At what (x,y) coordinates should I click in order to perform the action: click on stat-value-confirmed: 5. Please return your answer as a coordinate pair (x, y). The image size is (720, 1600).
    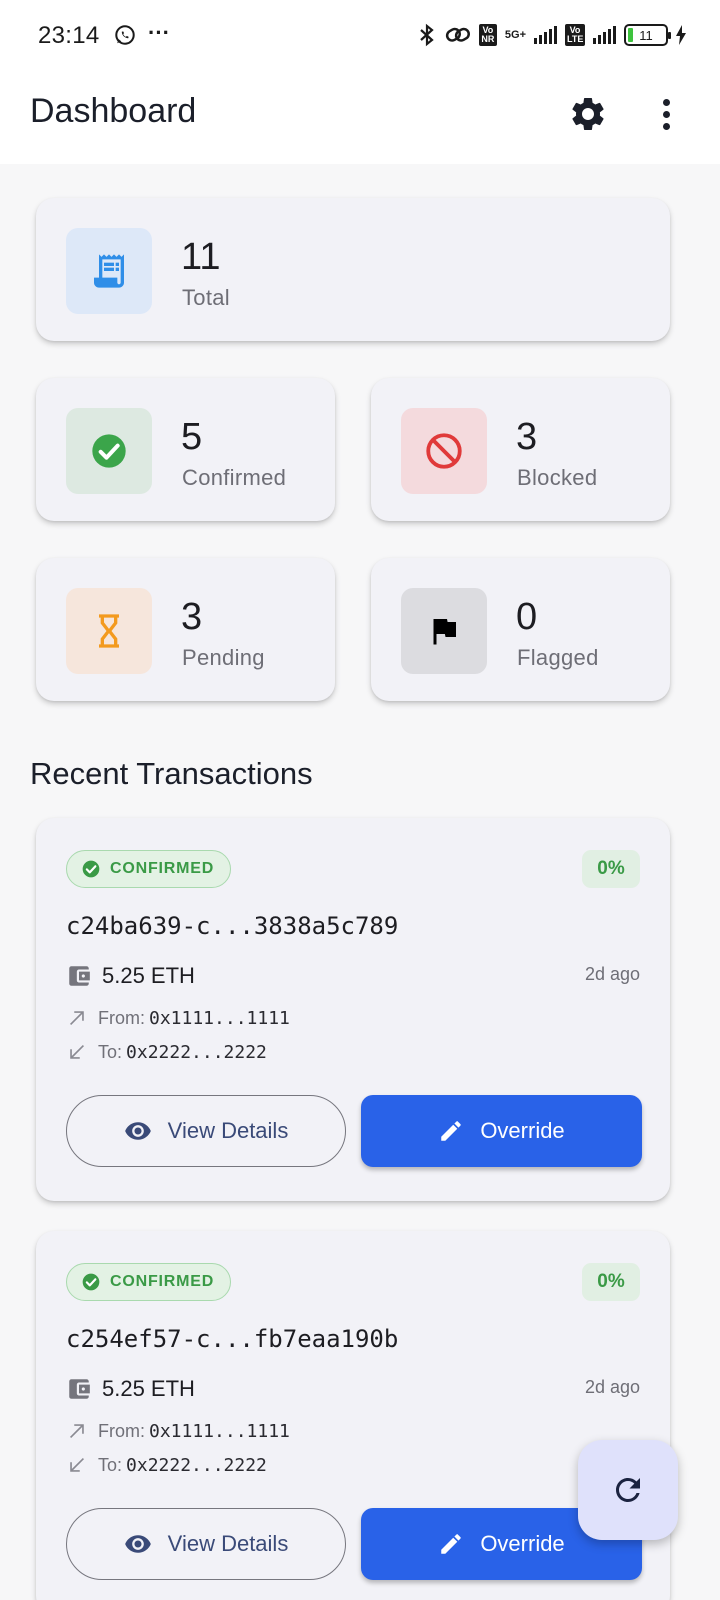
    Looking at the image, I should click on (192, 437).